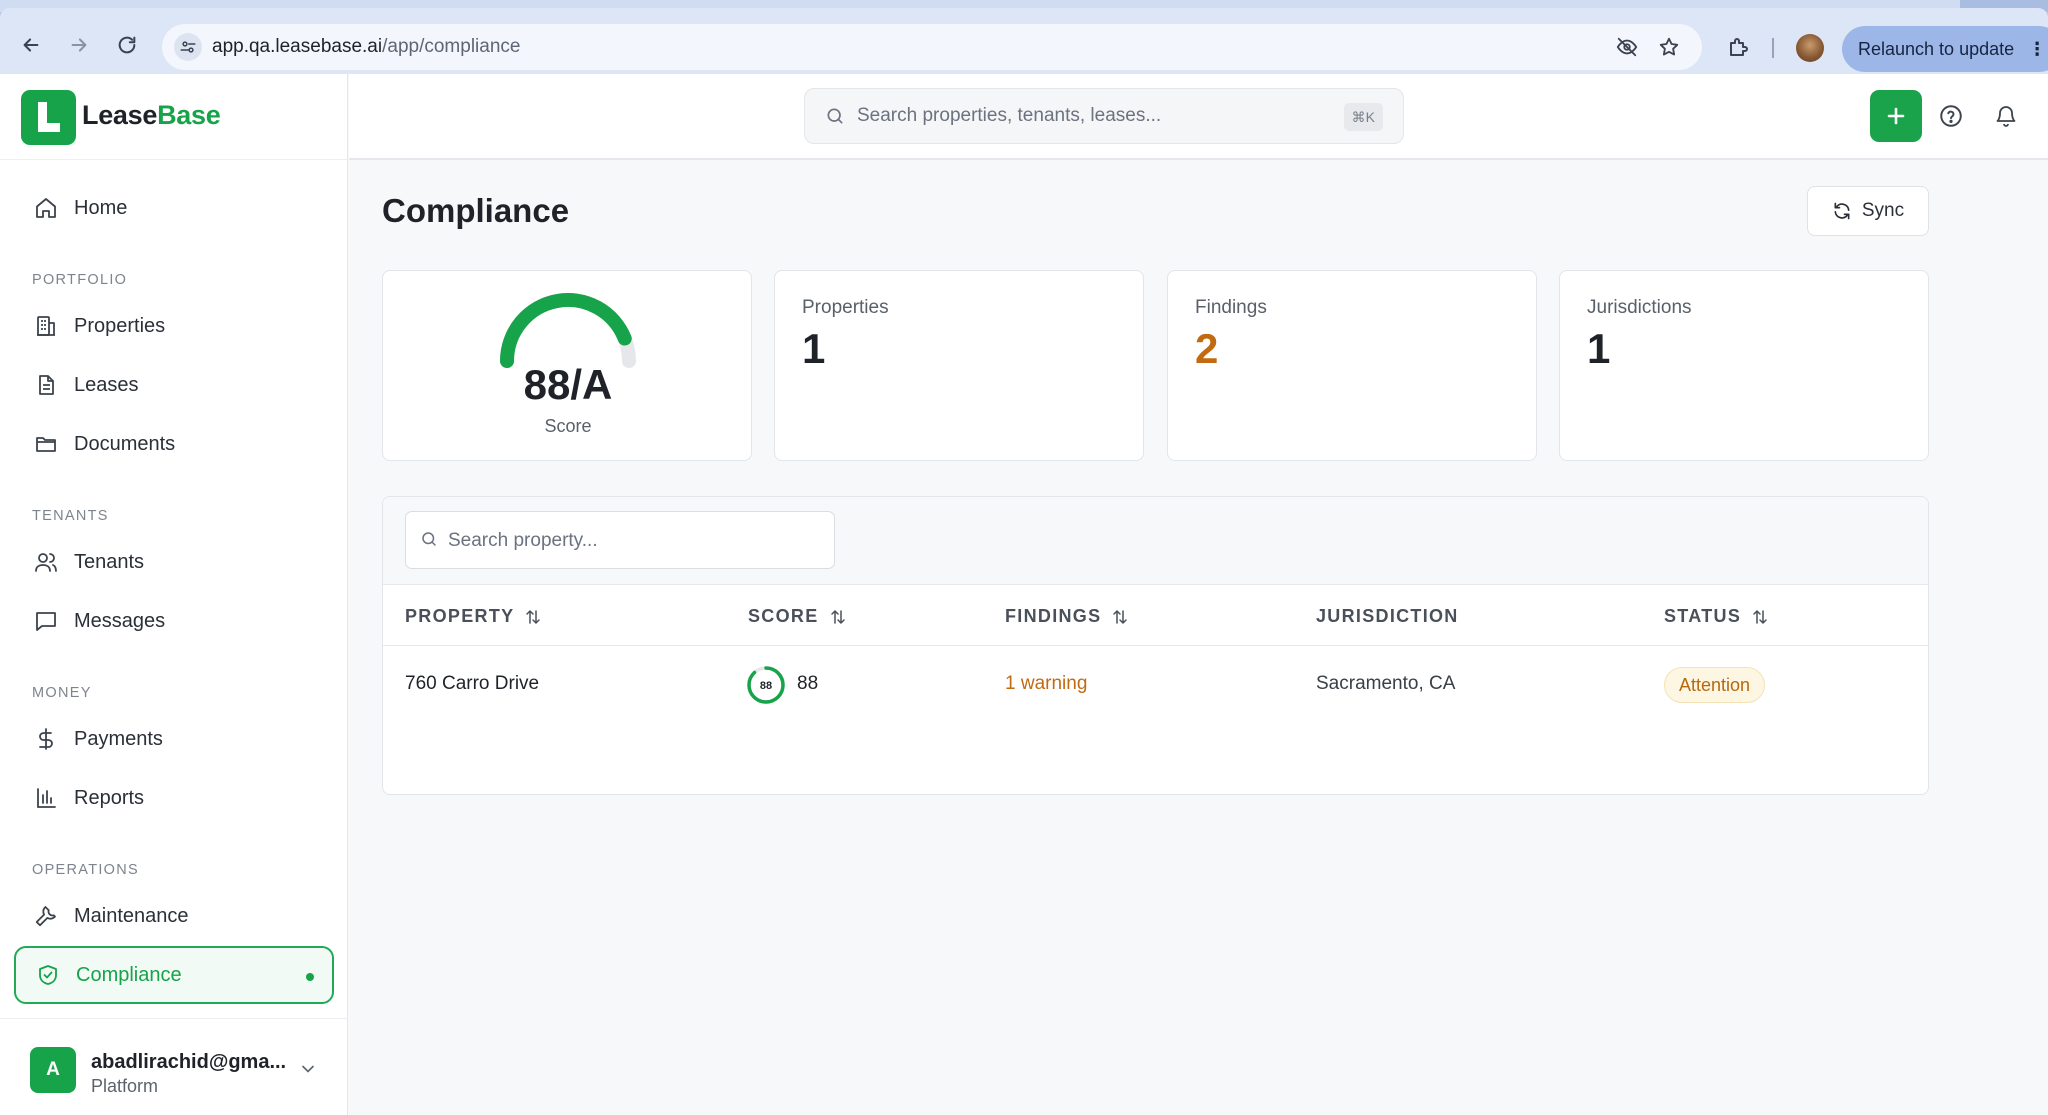  Describe the element at coordinates (46, 621) in the screenshot. I see `message-square-icon` at that location.